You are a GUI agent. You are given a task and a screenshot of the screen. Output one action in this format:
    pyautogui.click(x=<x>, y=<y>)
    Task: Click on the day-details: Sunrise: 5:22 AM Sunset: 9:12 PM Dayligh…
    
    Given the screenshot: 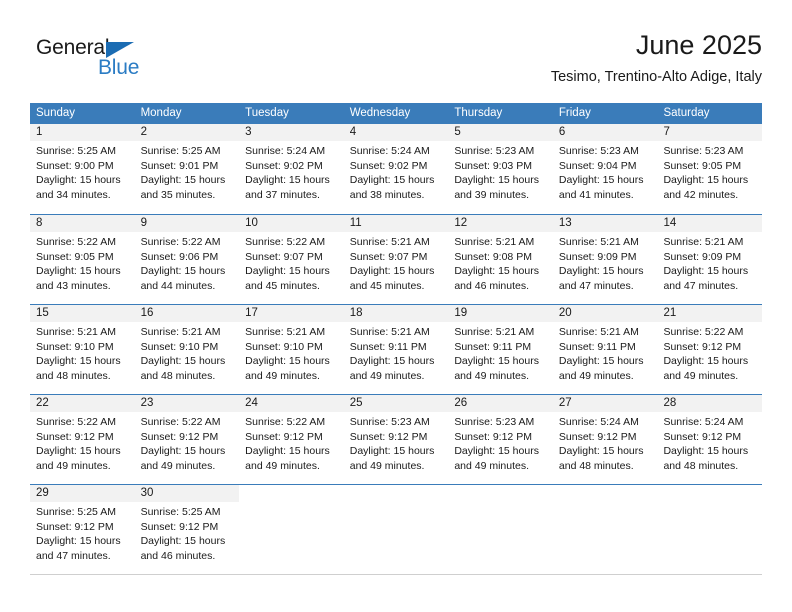 What is the action you would take?
    pyautogui.click(x=82, y=442)
    